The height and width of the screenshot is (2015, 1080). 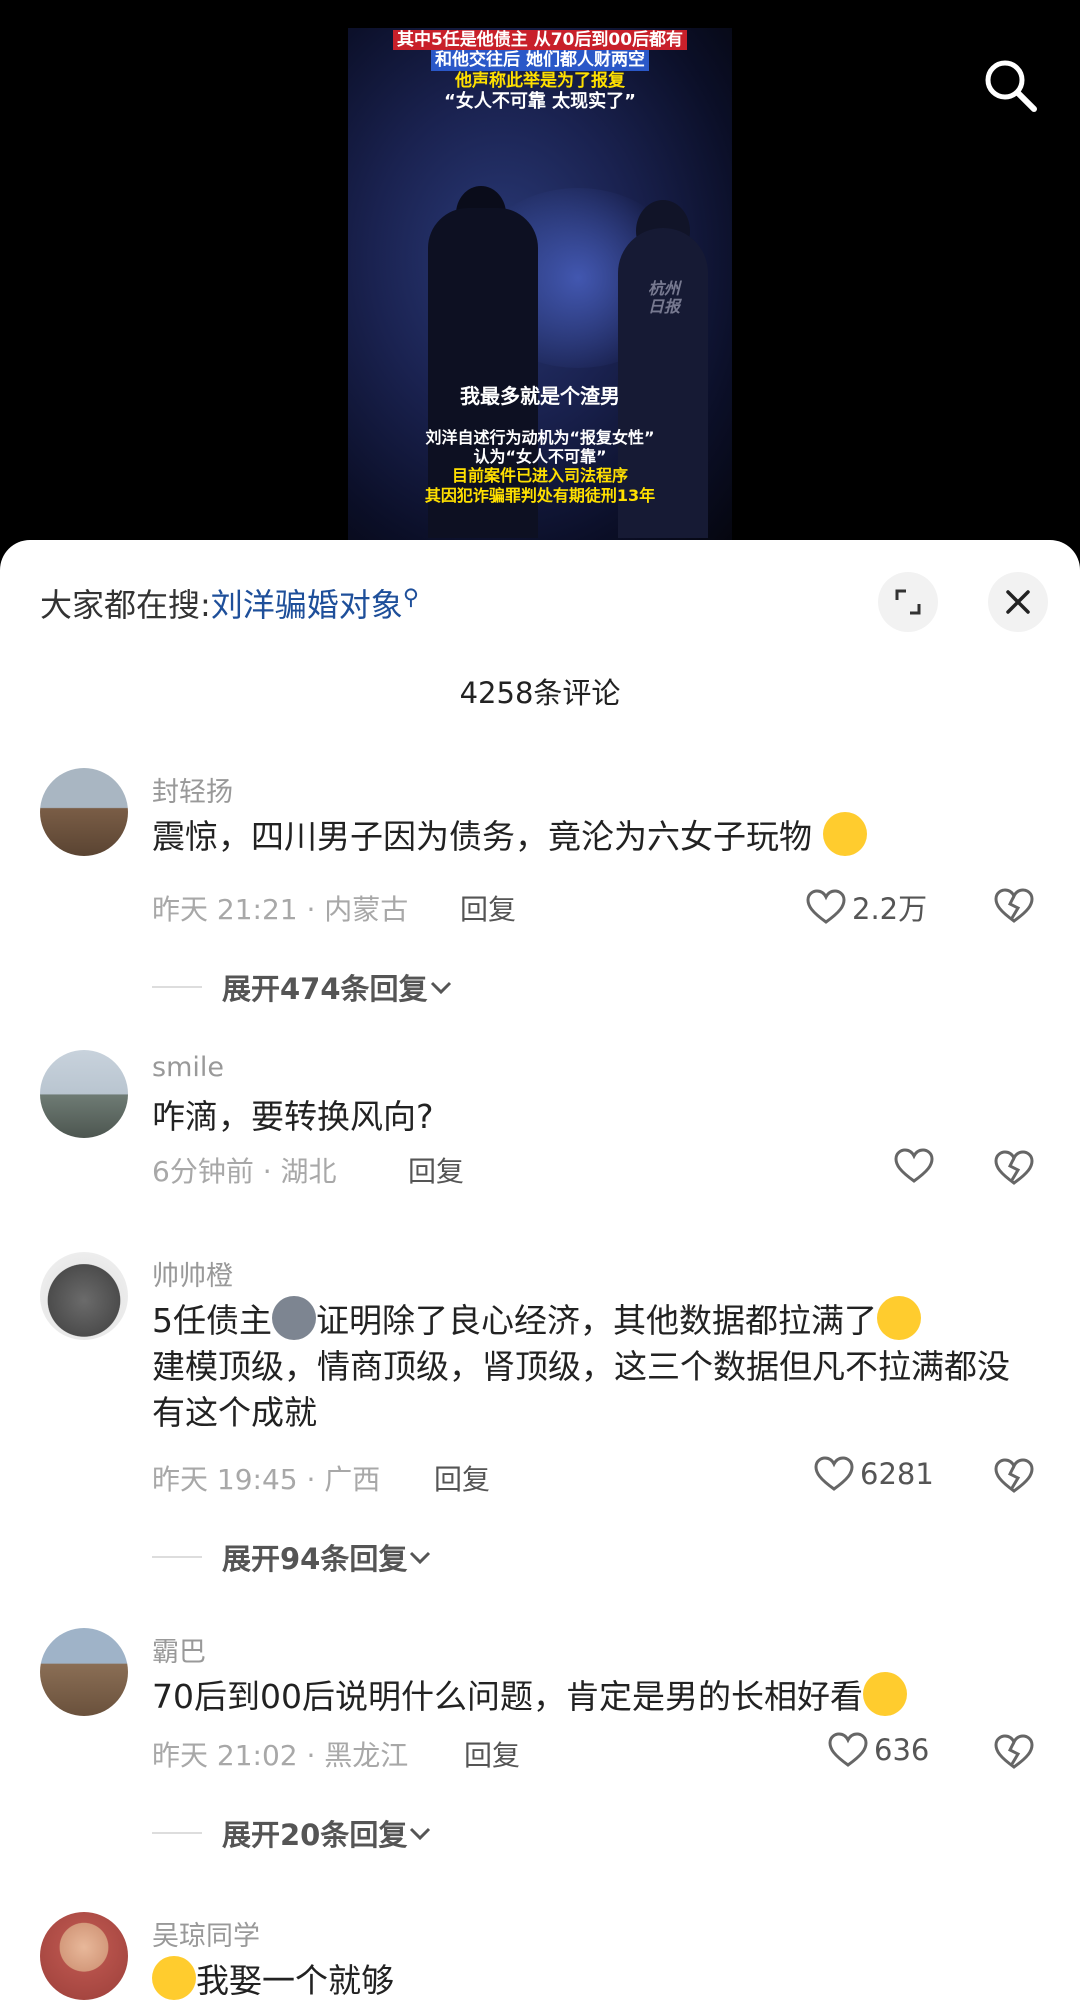 I want to click on comment-username: smile, so click(x=188, y=1067).